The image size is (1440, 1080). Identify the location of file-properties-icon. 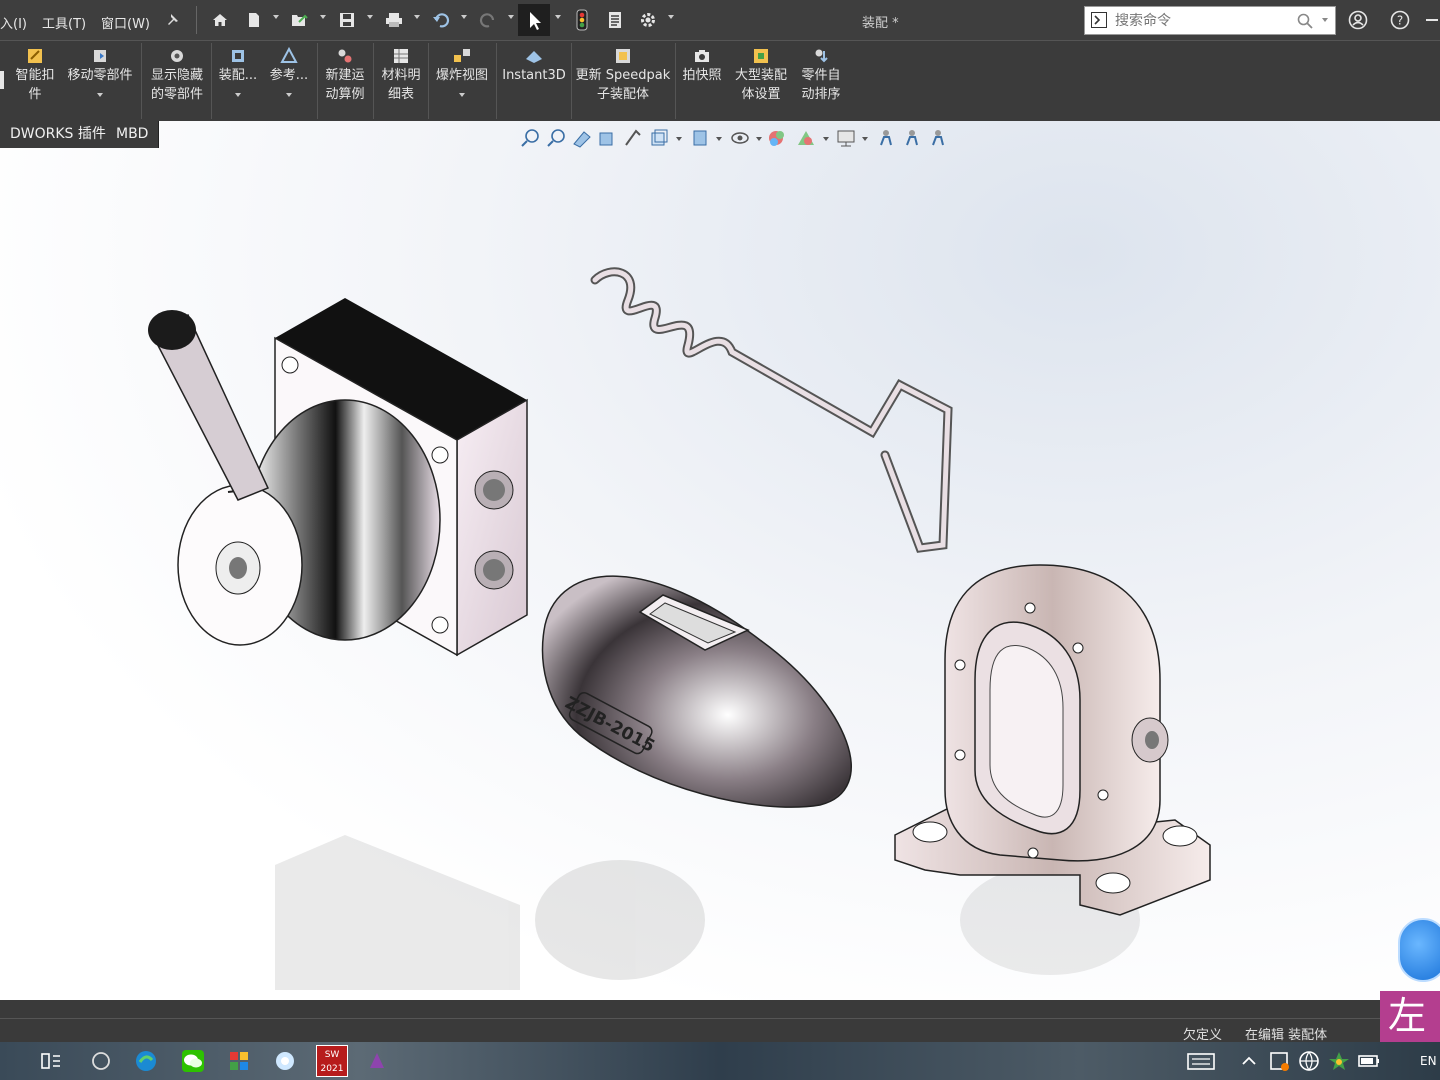
(615, 20).